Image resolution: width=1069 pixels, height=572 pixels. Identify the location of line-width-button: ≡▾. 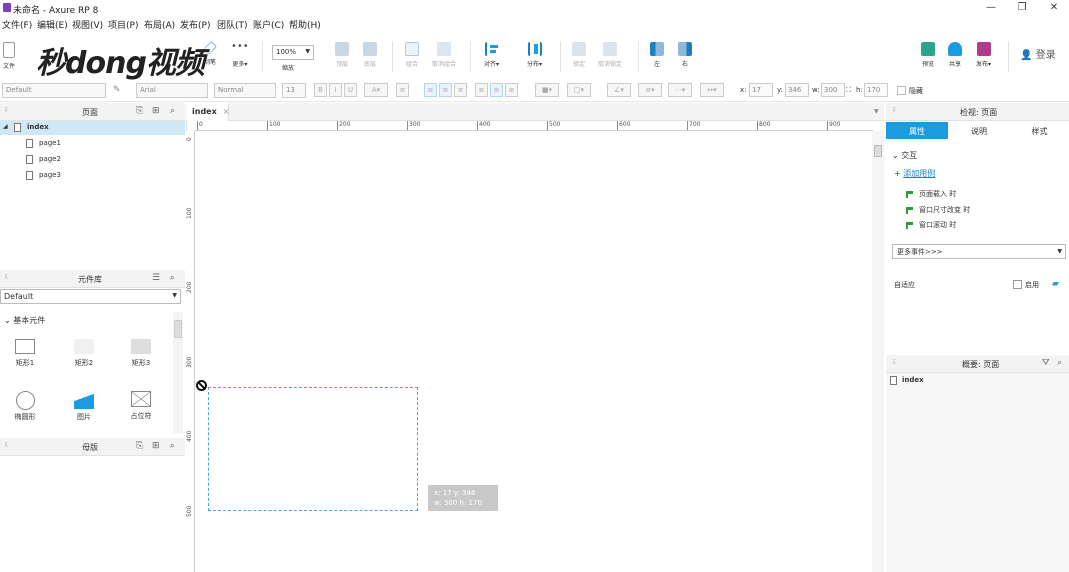
(650, 90).